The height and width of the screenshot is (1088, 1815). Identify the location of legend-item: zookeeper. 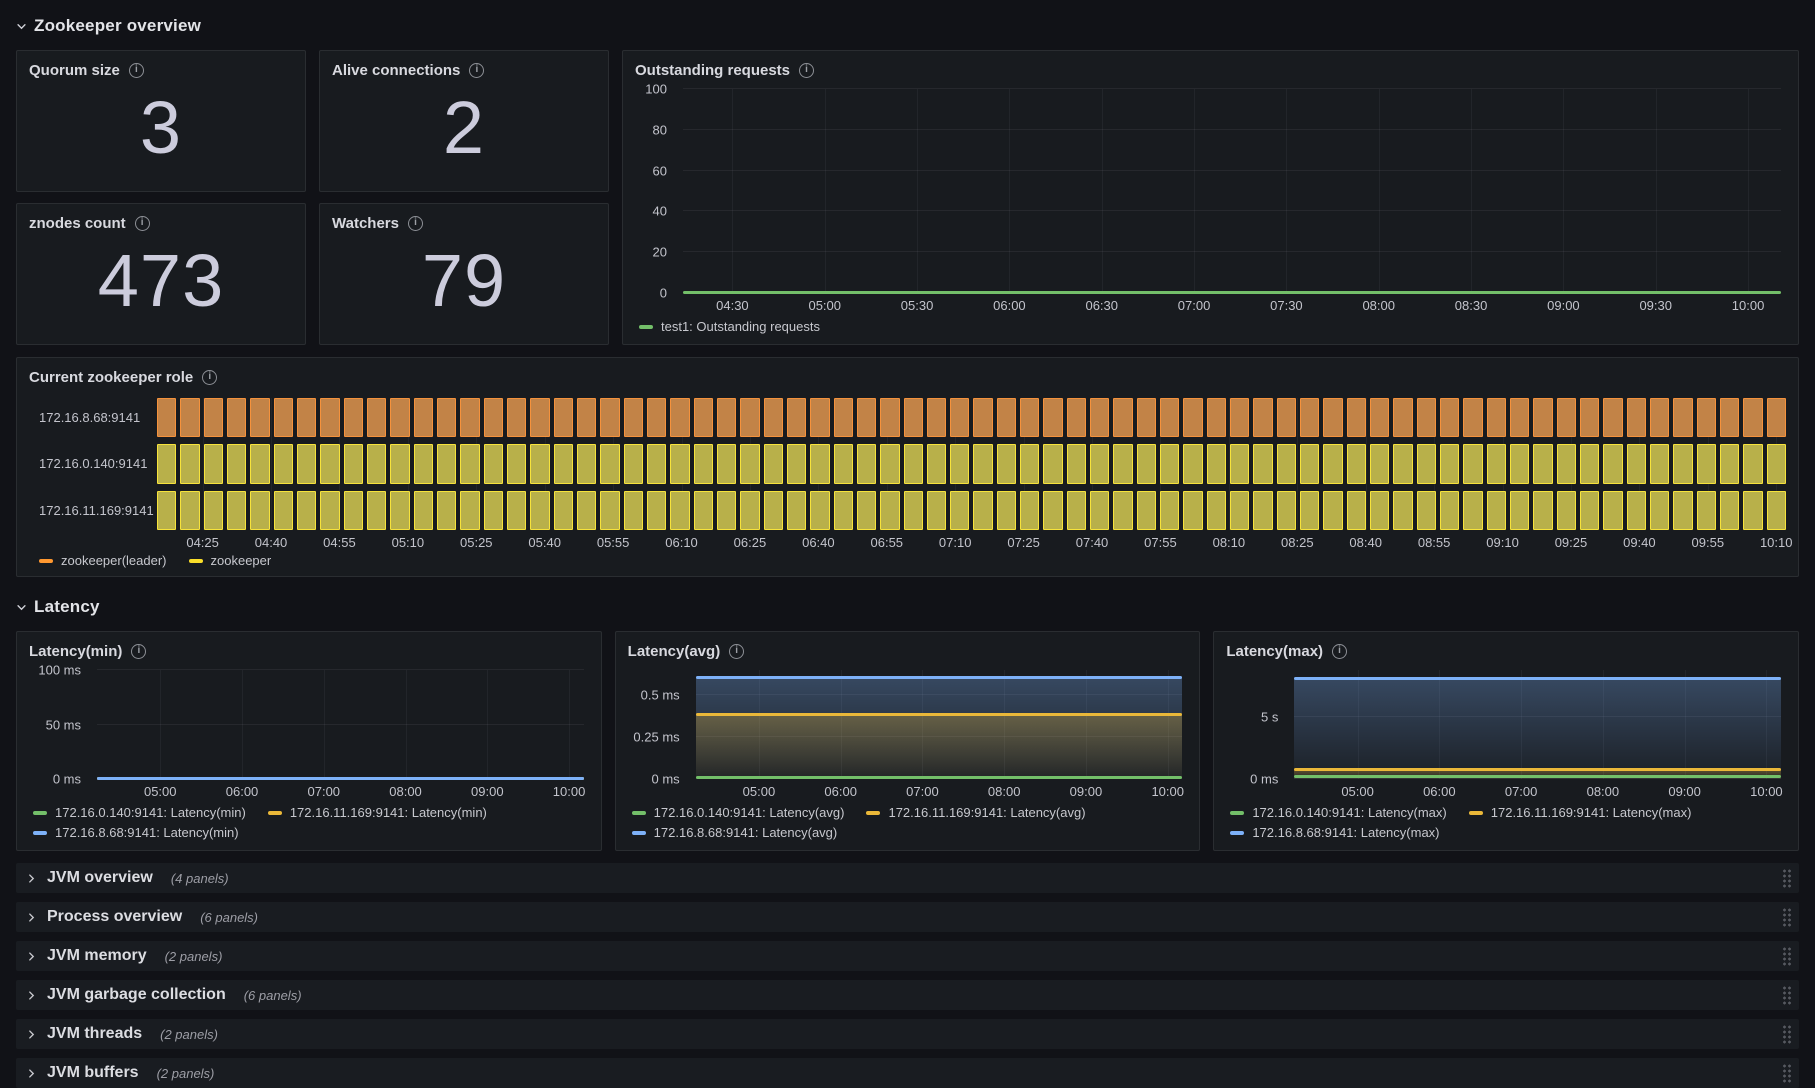
(229, 560).